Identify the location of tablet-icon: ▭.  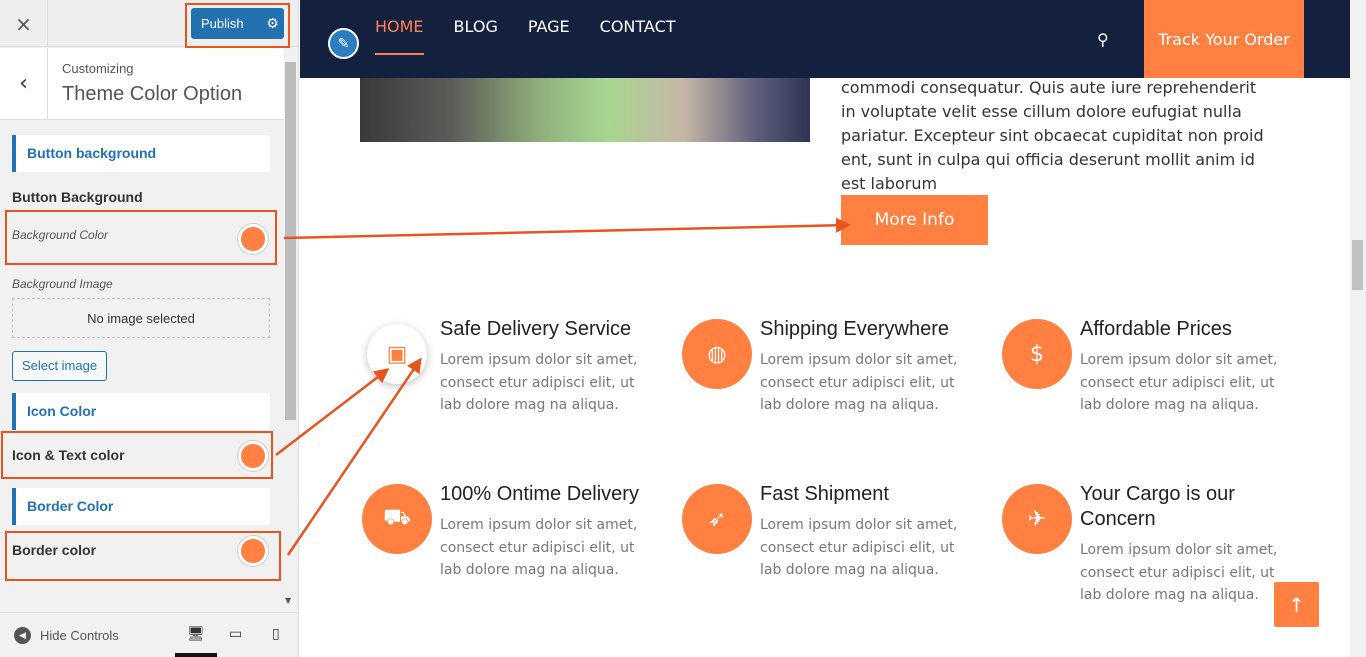
(235, 634).